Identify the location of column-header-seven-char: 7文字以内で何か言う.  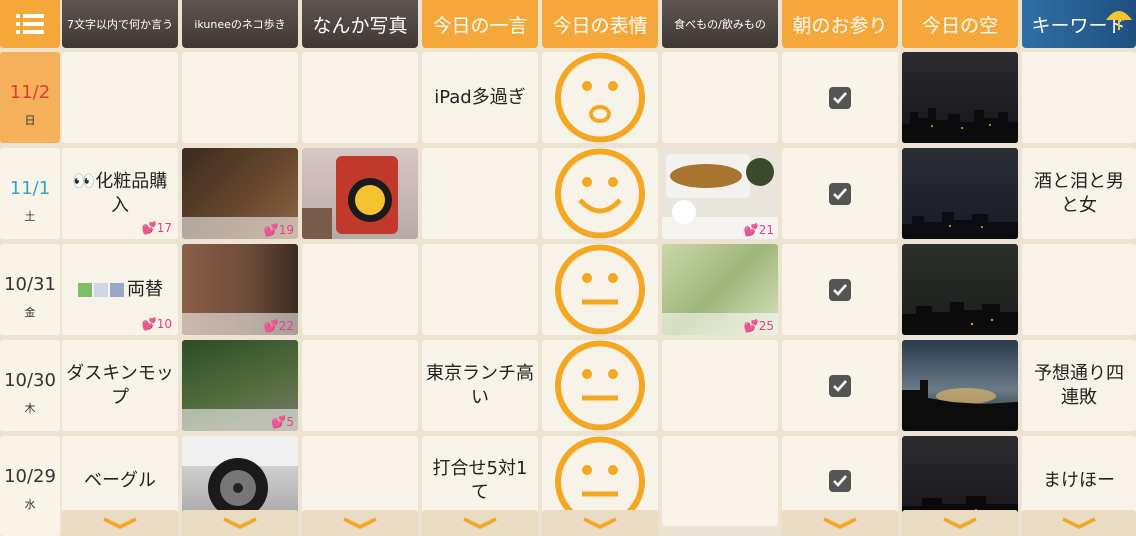
(120, 24).